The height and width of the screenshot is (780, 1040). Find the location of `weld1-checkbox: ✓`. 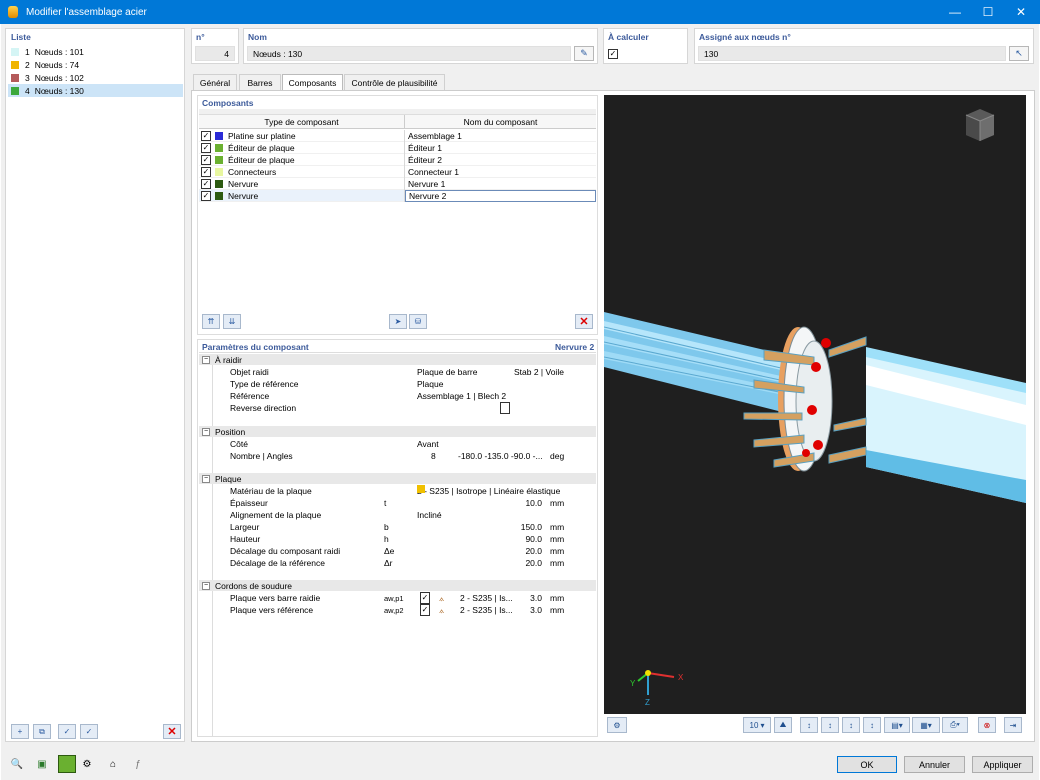

weld1-checkbox: ✓ is located at coordinates (425, 598).